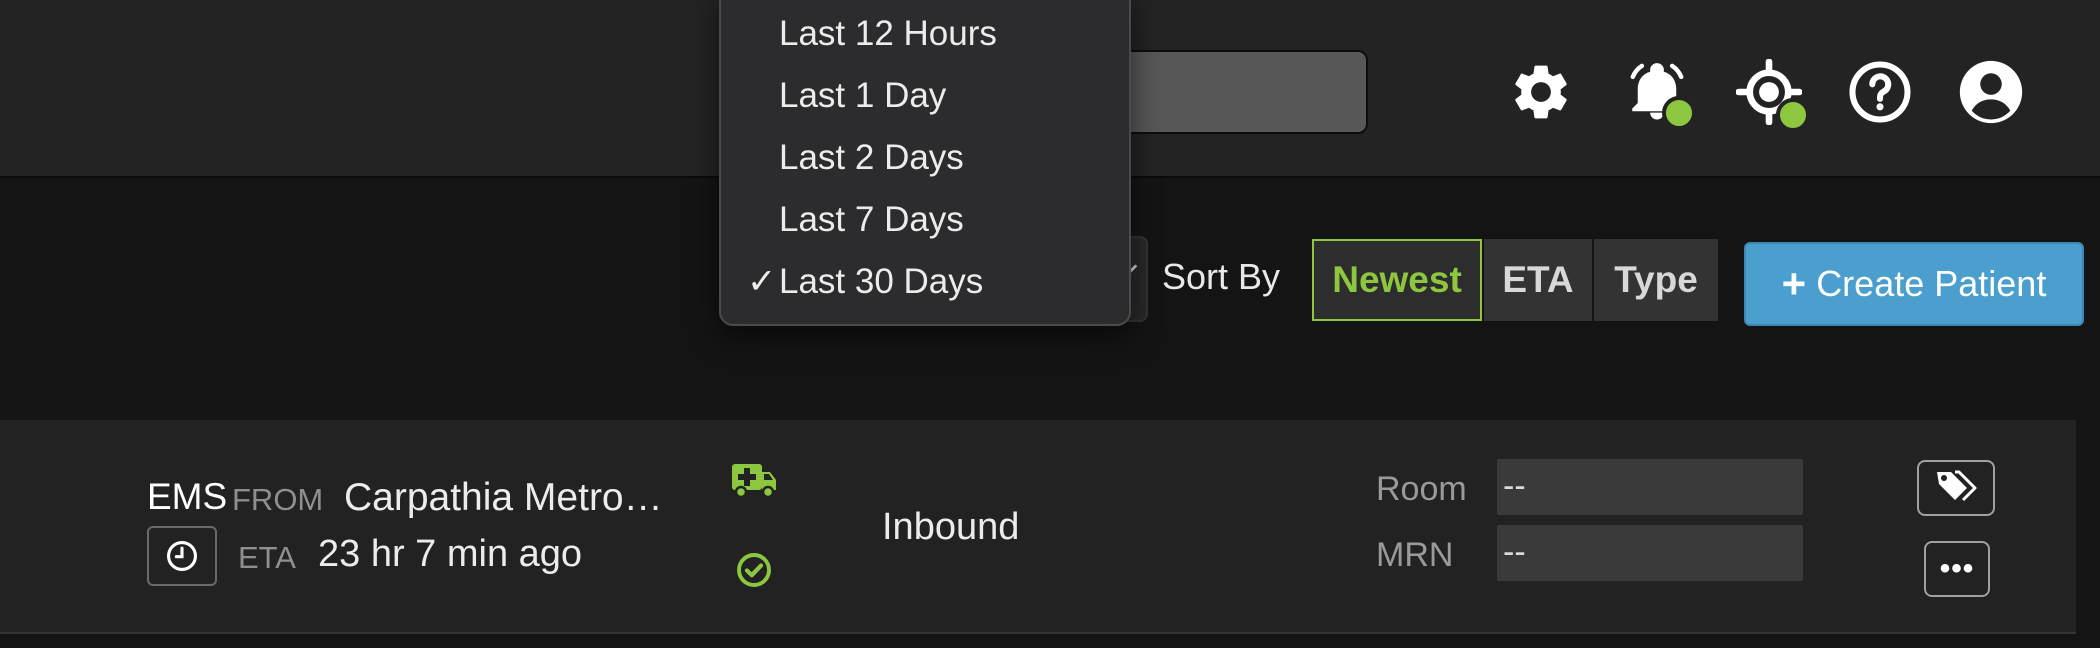 The image size is (2100, 648). What do you see at coordinates (871, 220) in the screenshot?
I see `menu-item-last-7-days: Last 7 Days` at bounding box center [871, 220].